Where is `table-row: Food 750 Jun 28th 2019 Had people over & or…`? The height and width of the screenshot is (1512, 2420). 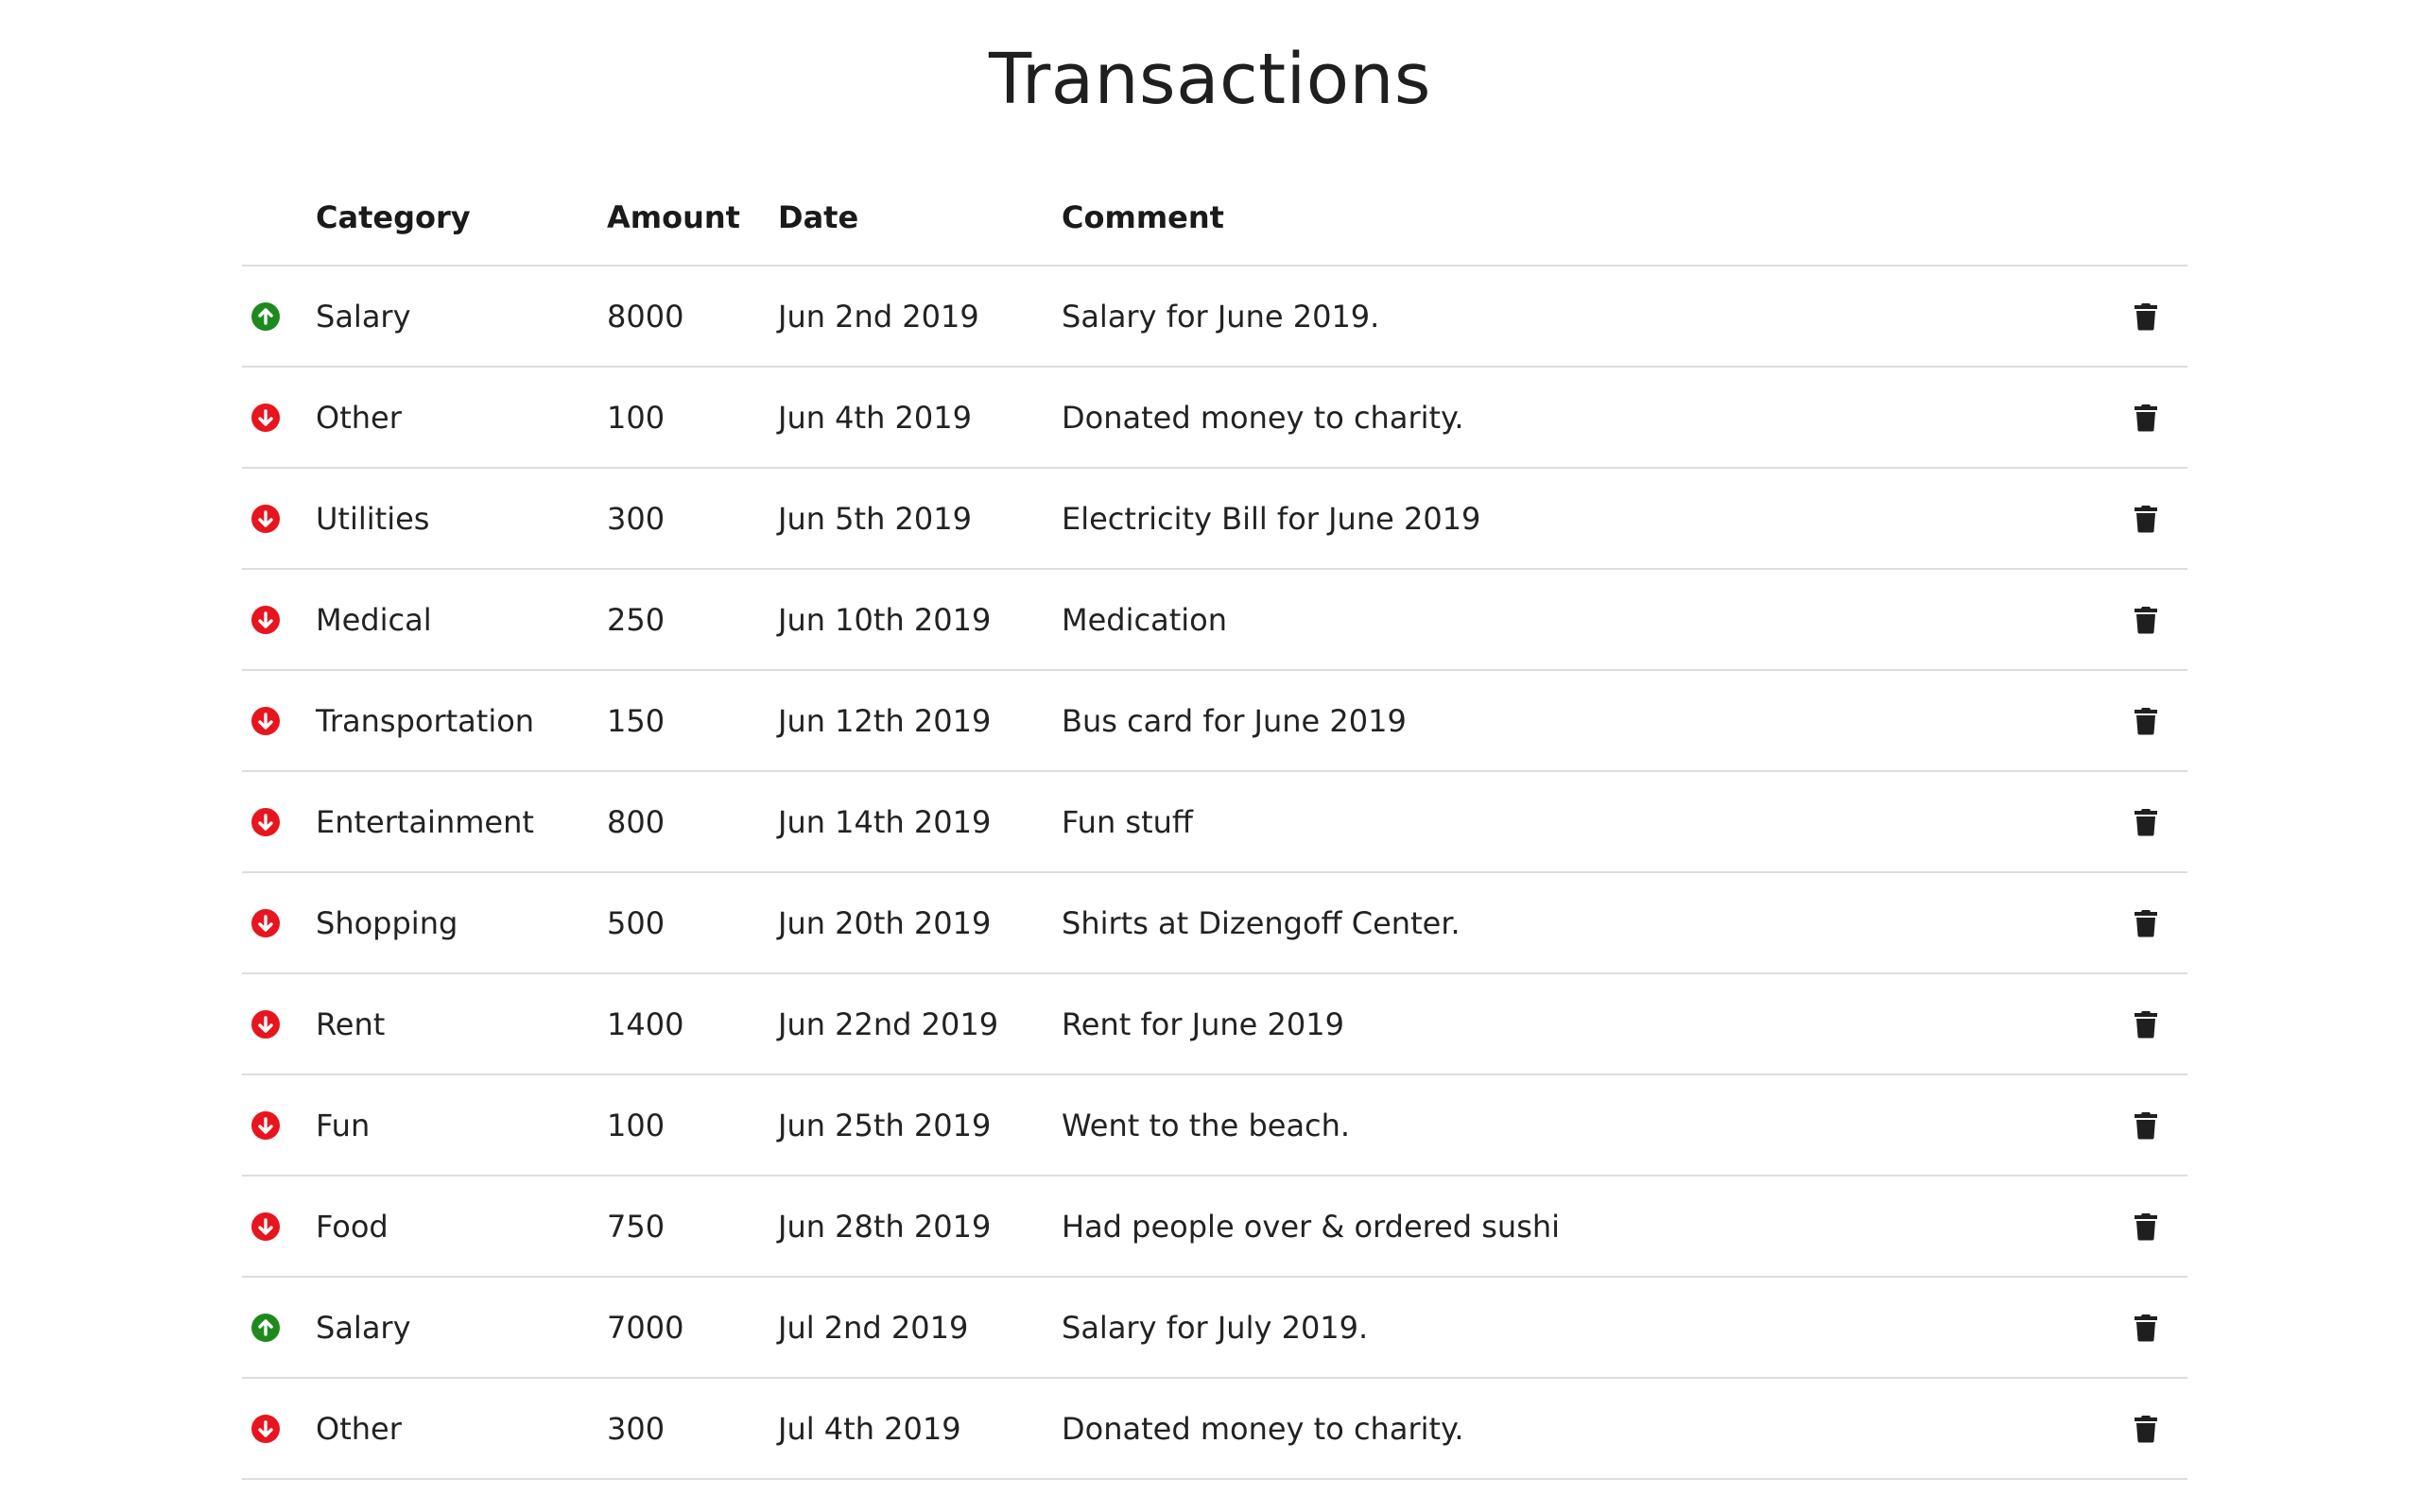 table-row: Food 750 Jun 28th 2019 Had people over & or… is located at coordinates (1214, 1227).